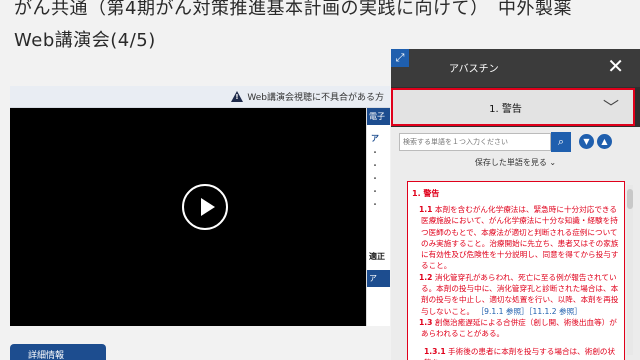 Image resolution: width=640 pixels, height=360 pixels. I want to click on paragraph-text: 手術後の患者に本剤を投与する場合は、術創の状態を, so click(520, 353).